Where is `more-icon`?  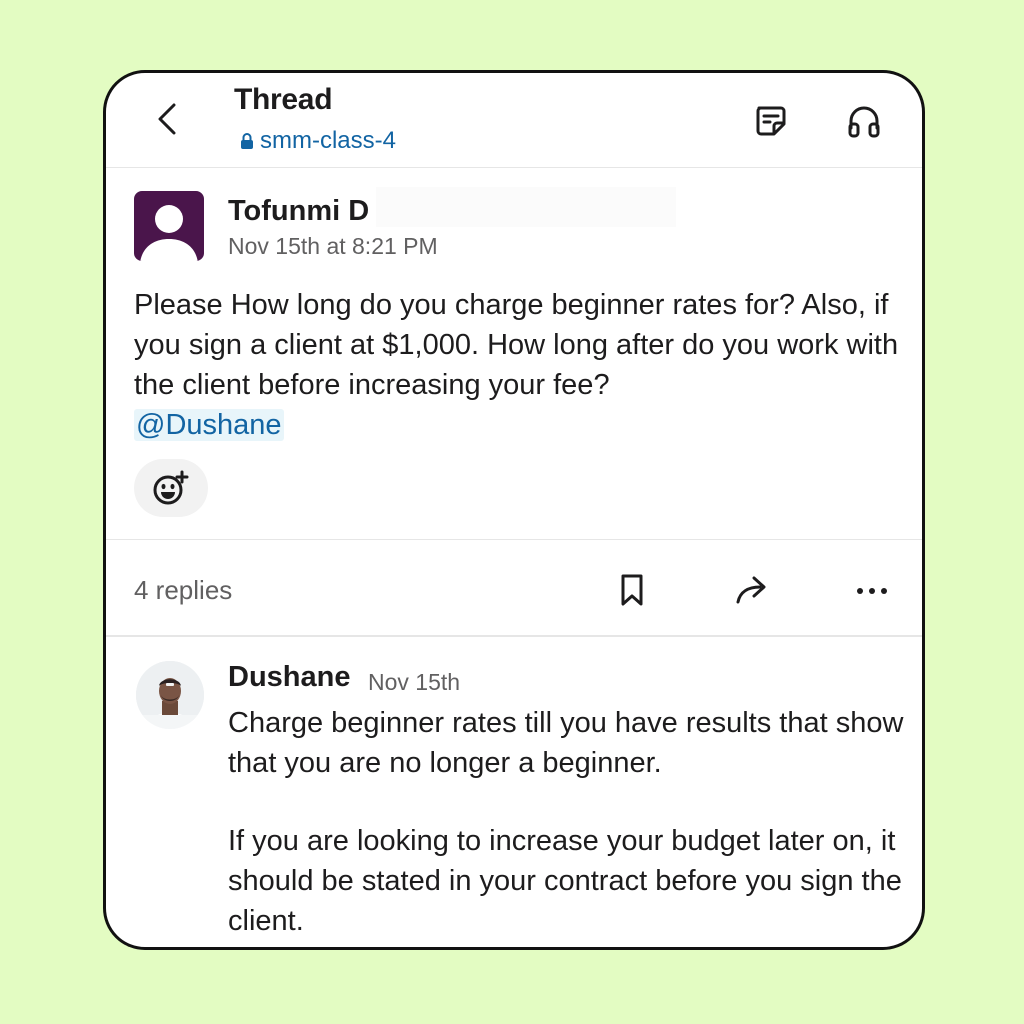 more-icon is located at coordinates (872, 590).